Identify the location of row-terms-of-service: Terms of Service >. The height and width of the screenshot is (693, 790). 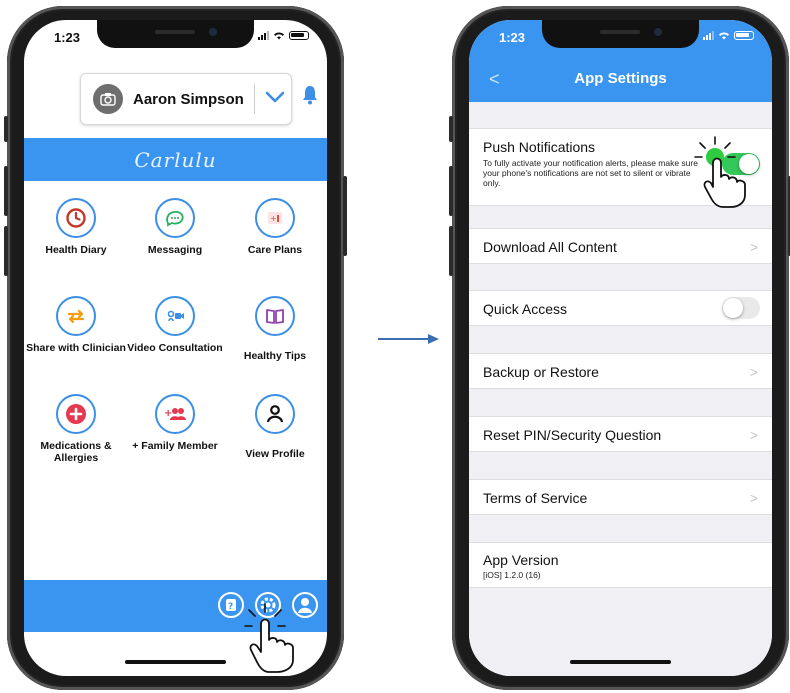
(620, 497).